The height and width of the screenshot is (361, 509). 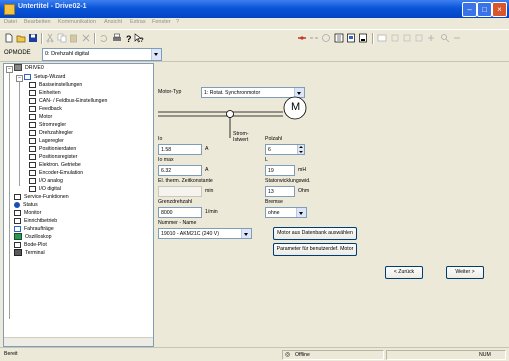 I want to click on menu-help: ?, so click(x=177, y=22).